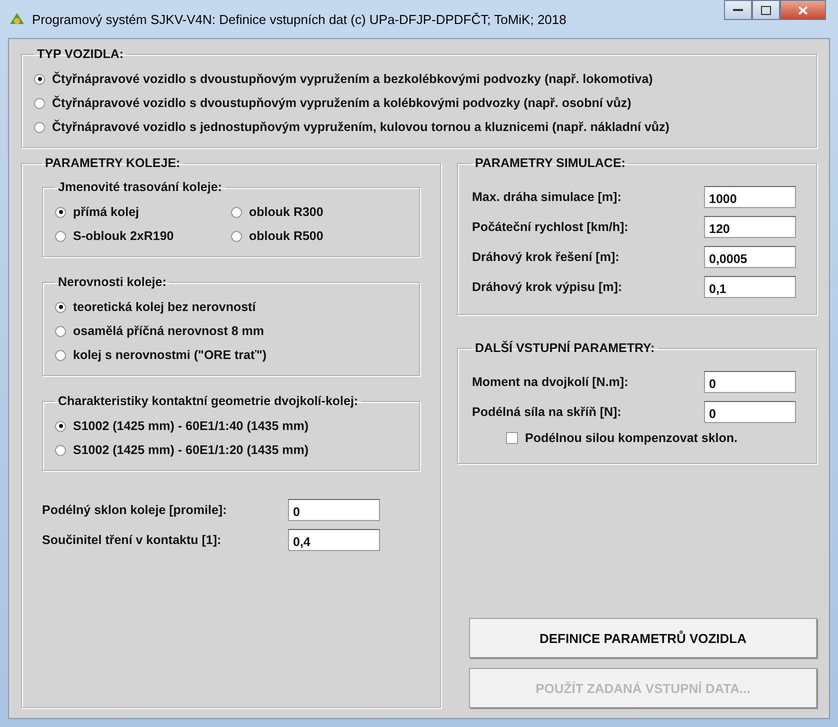 This screenshot has width=838, height=727. Describe the element at coordinates (231, 331) in the screenshot. I see `radio-option: osamělá příčná nerovnost 8 mm` at that location.